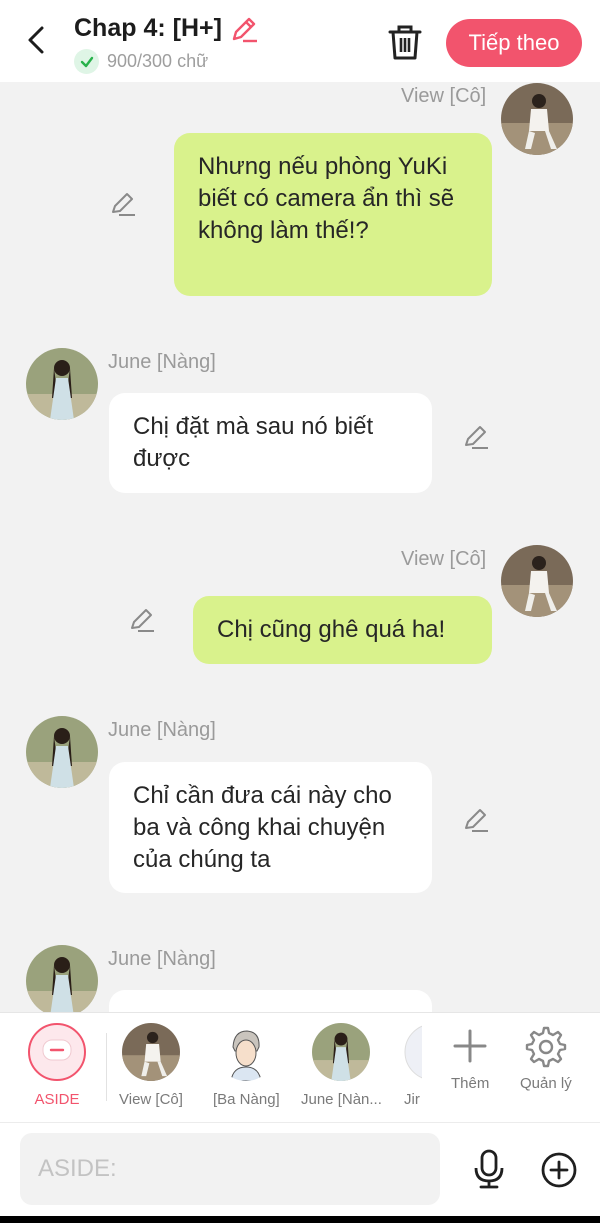 The width and height of the screenshot is (600, 1223). What do you see at coordinates (300, 1219) in the screenshot?
I see `system-nav-bar` at bounding box center [300, 1219].